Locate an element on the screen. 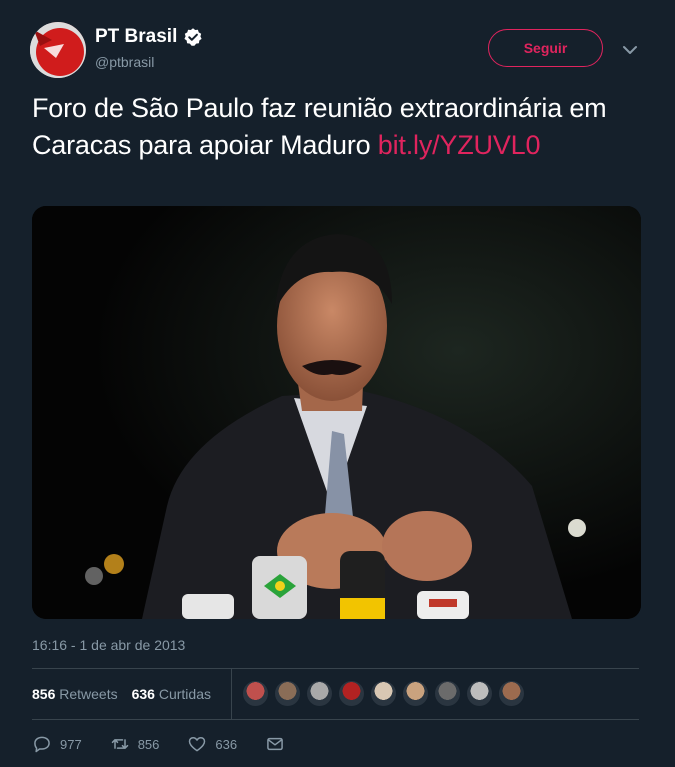  like-count: 636 is located at coordinates (226, 744).